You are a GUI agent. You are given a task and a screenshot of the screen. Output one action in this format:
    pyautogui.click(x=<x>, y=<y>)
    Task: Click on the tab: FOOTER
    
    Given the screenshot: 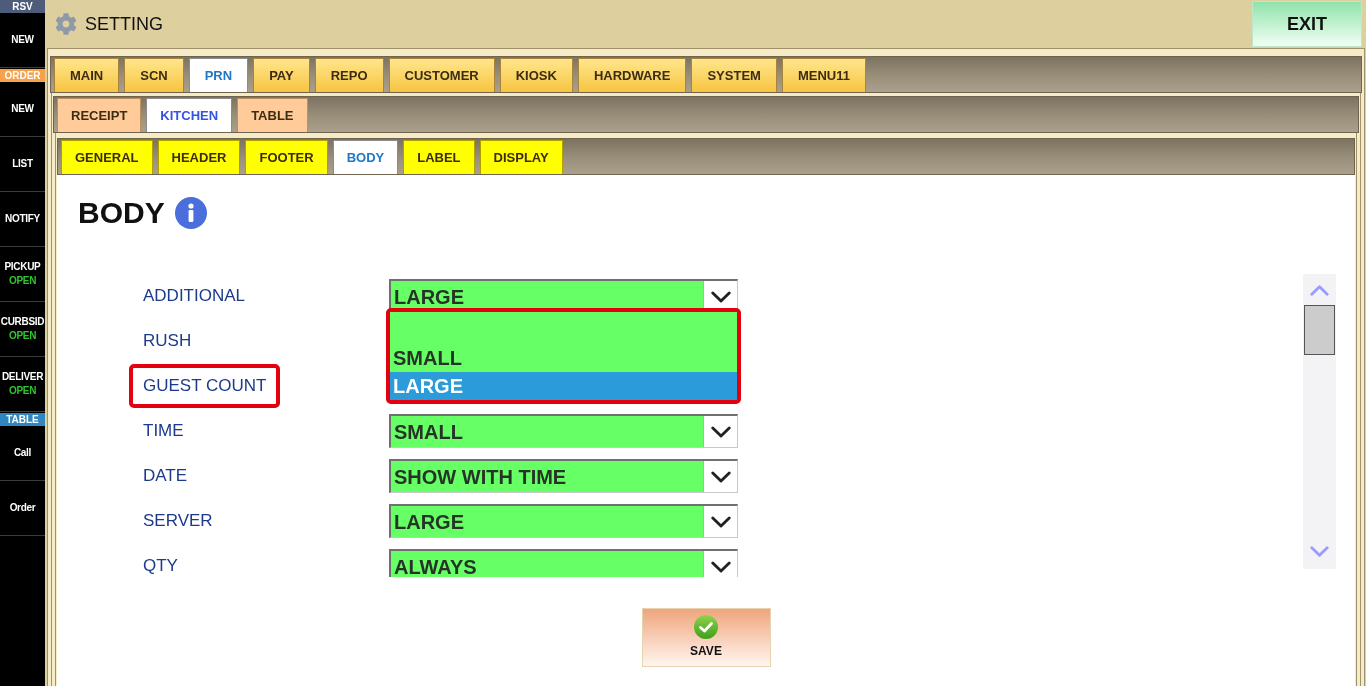 What is the action you would take?
    pyautogui.click(x=286, y=157)
    